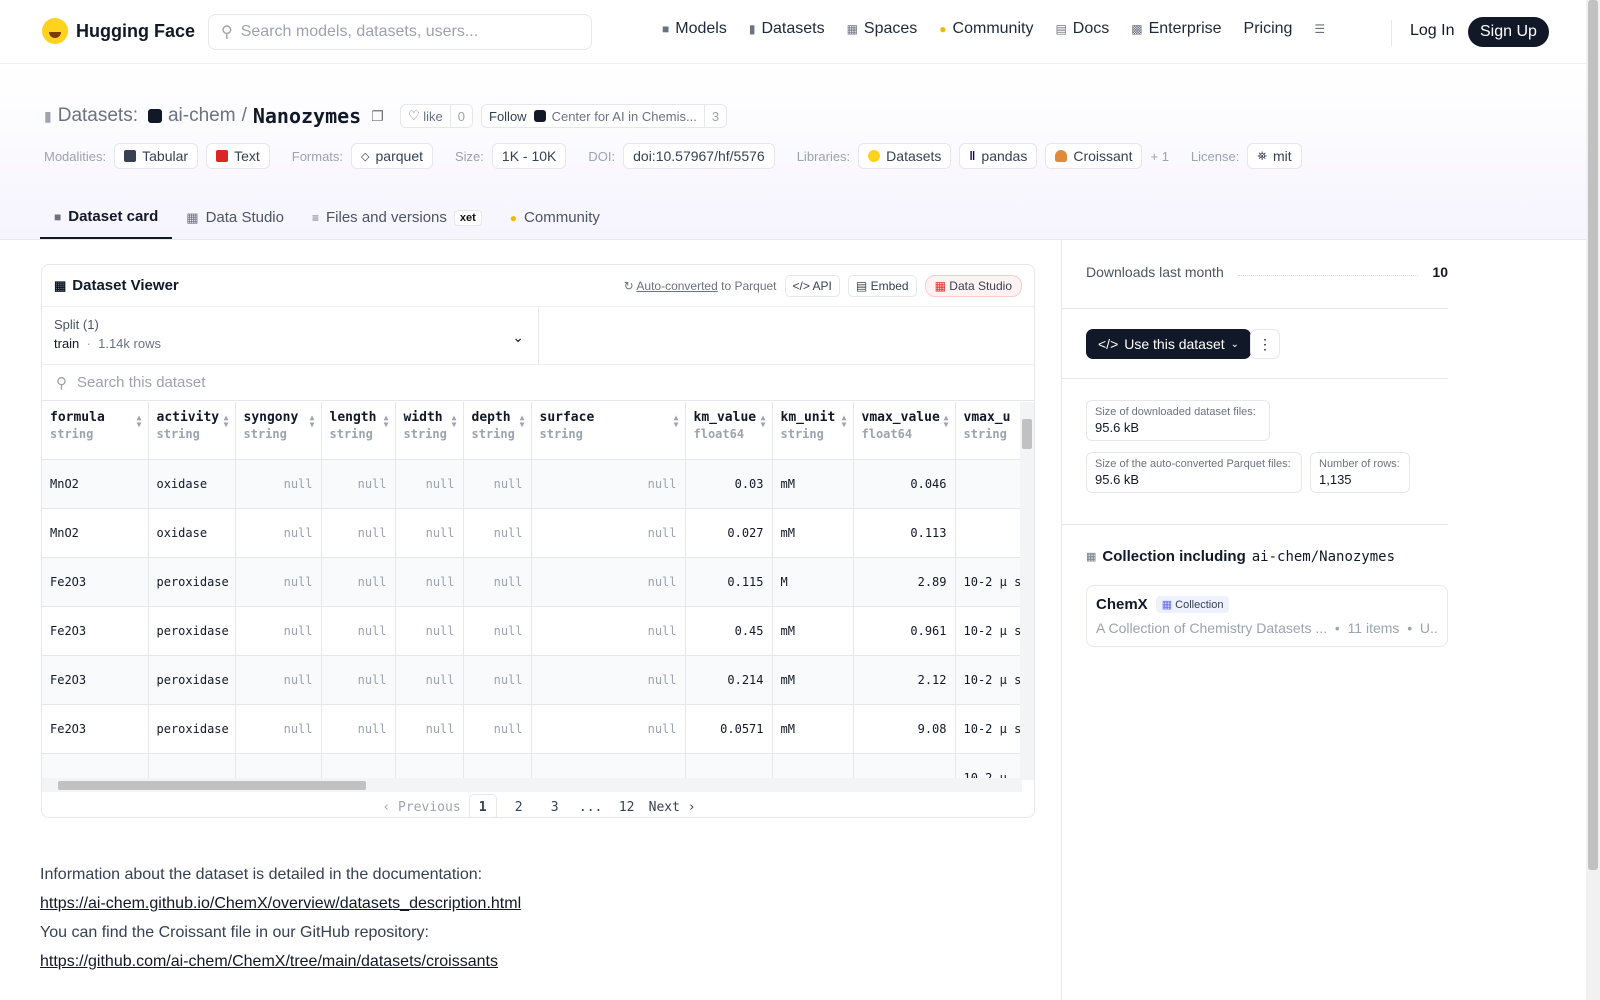 This screenshot has height=1000, width=1600. What do you see at coordinates (998, 156) in the screenshot?
I see `library-pandas: ‖ pandas` at bounding box center [998, 156].